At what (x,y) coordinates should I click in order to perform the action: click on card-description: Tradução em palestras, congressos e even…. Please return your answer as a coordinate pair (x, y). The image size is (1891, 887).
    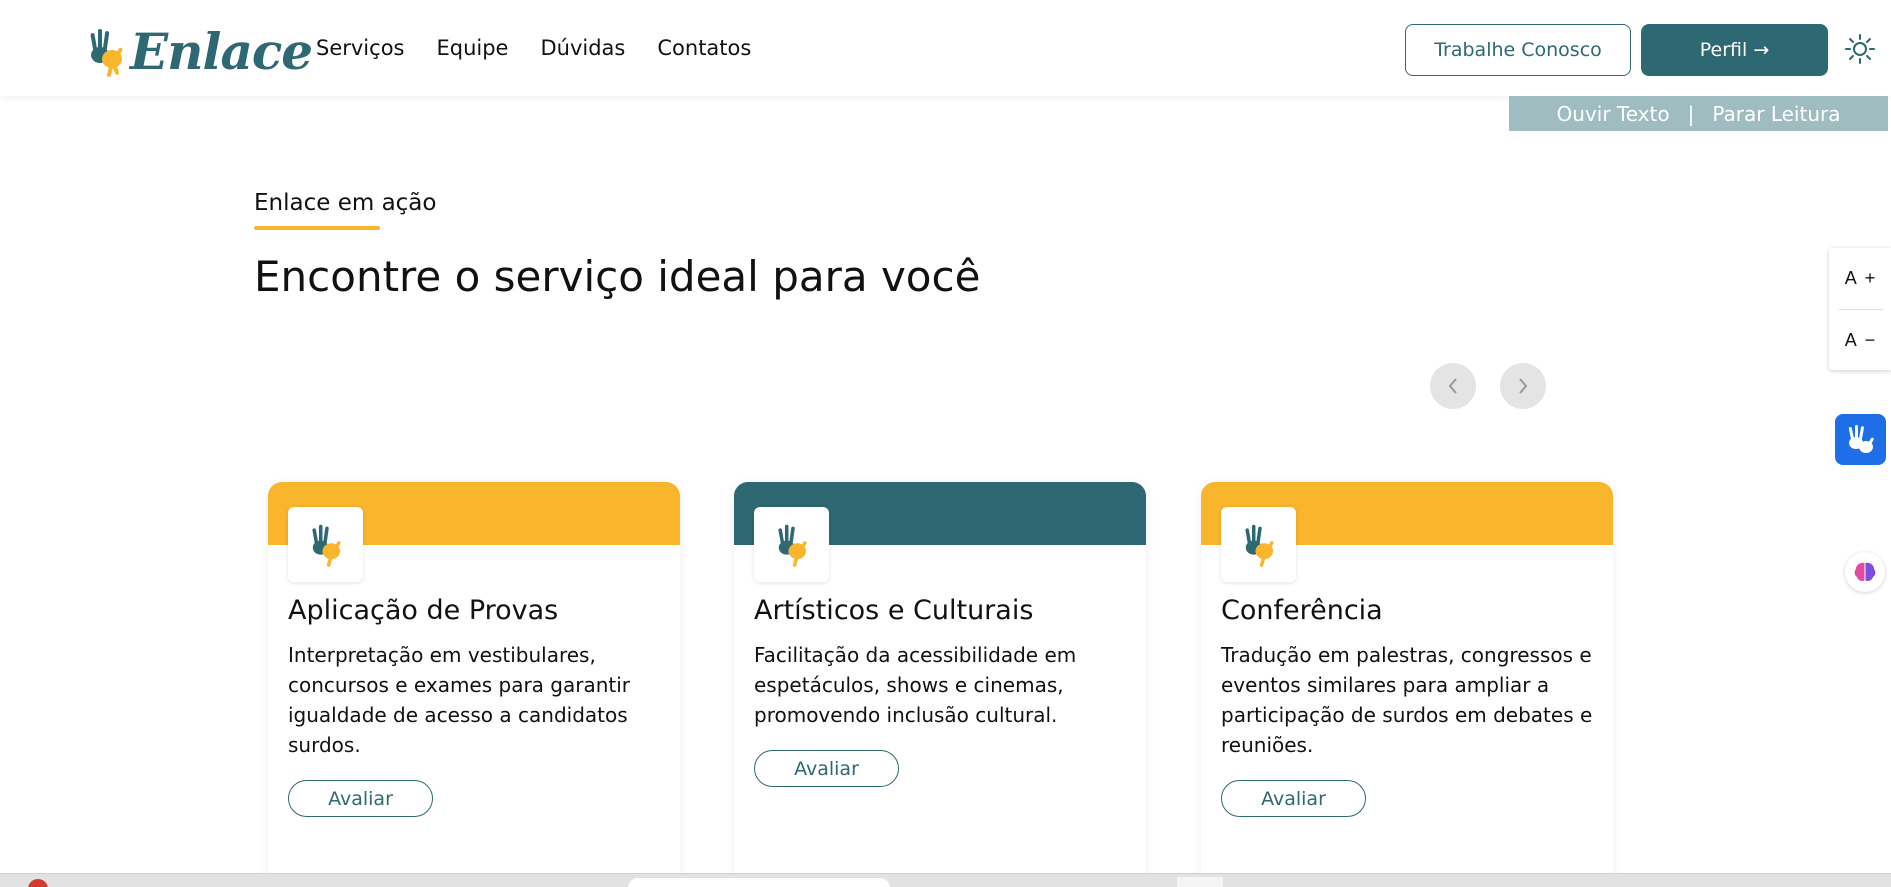
    Looking at the image, I should click on (1407, 700).